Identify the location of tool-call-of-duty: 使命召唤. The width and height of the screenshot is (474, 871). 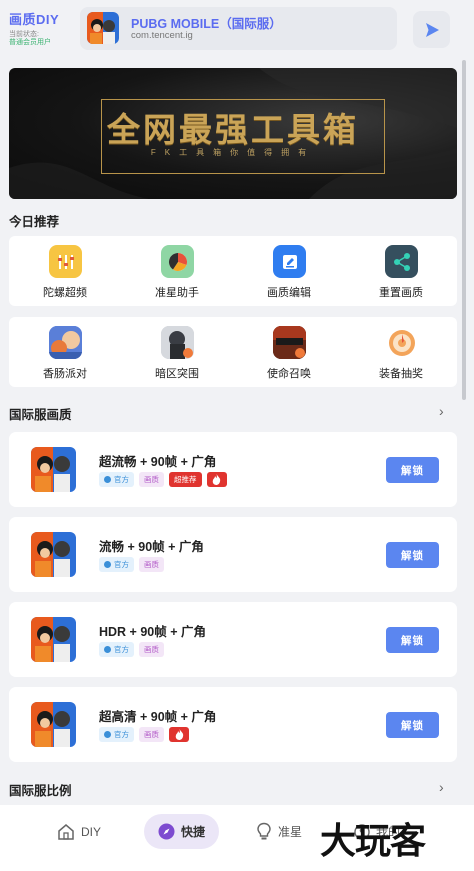
(289, 352).